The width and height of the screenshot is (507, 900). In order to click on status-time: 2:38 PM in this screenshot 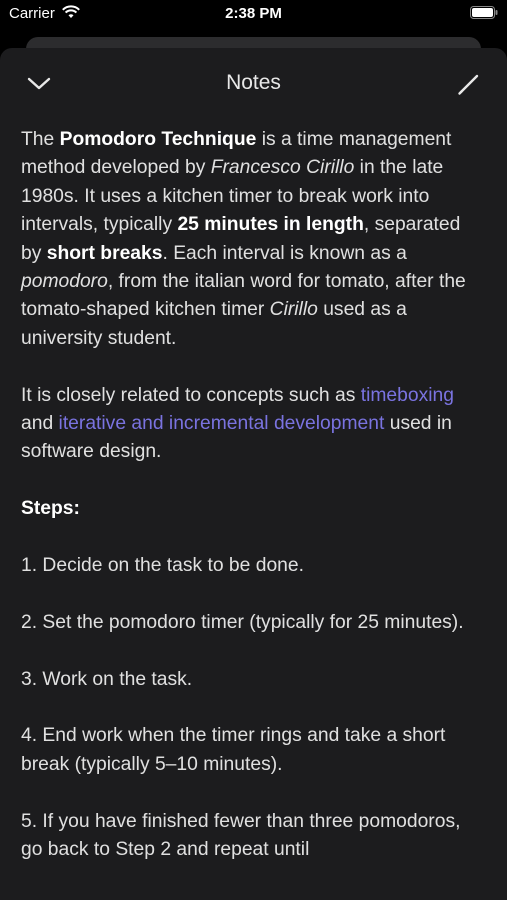, I will do `click(253, 13)`.